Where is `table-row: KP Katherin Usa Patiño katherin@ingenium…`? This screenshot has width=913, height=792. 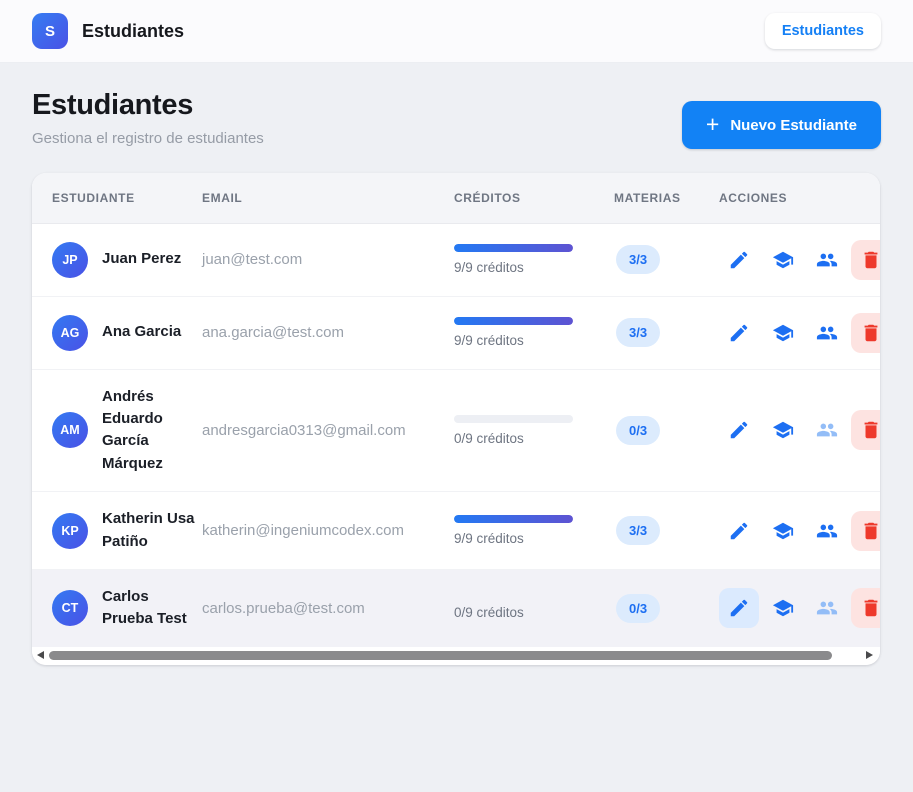 table-row: KP Katherin Usa Patiño katherin@ingenium… is located at coordinates (456, 530).